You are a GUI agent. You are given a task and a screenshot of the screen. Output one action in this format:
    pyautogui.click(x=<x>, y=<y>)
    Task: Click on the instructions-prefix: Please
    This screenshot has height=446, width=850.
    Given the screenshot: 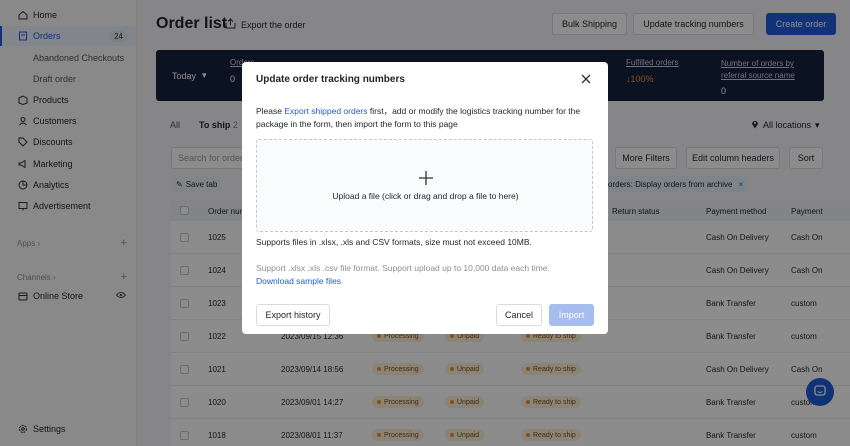 What is the action you would take?
    pyautogui.click(x=270, y=111)
    